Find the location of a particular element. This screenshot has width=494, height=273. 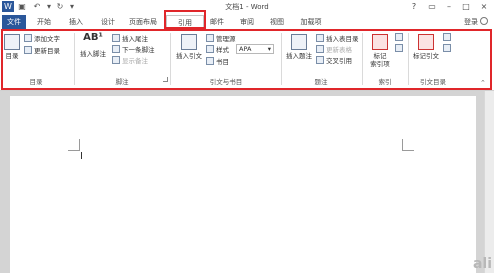

tab-design: 设计 is located at coordinates (108, 22).